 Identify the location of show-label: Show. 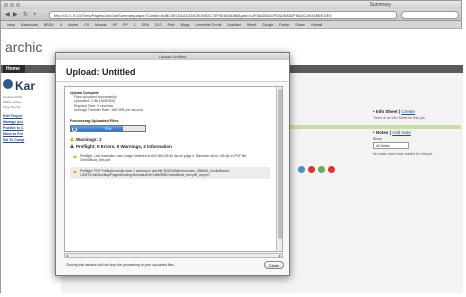
(377, 139).